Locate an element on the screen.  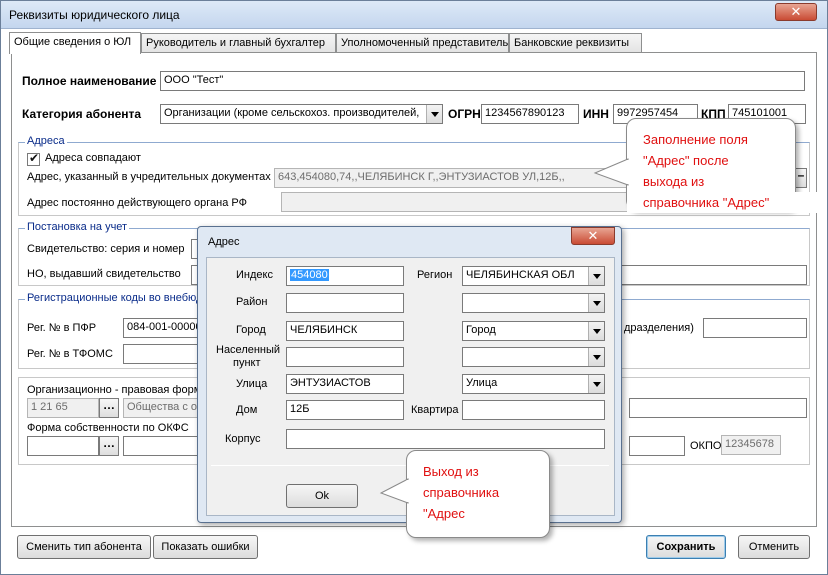
callout-exit-directory: Выход из справочника "Адрес is located at coordinates (464, 494).